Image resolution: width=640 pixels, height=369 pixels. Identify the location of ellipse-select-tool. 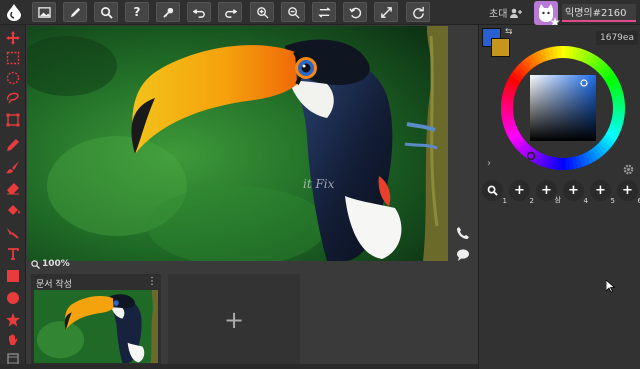
(13, 78).